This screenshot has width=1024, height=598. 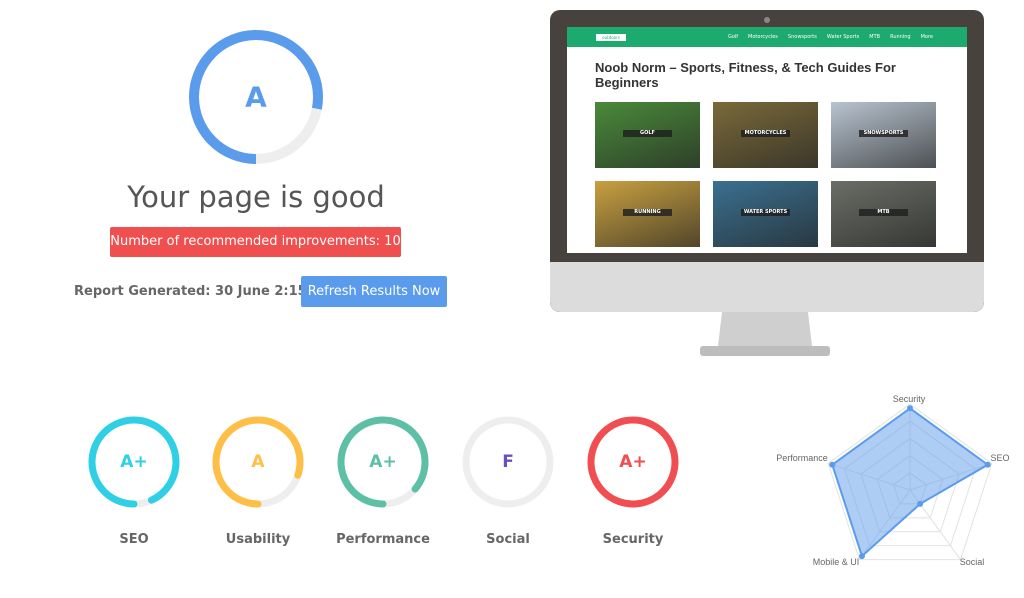 I want to click on preview-logo: outdoors, so click(x=611, y=37).